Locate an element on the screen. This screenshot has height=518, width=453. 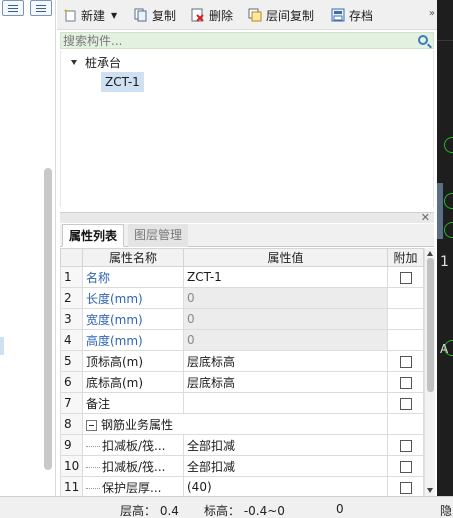
row-index: 6 is located at coordinates (71, 382).